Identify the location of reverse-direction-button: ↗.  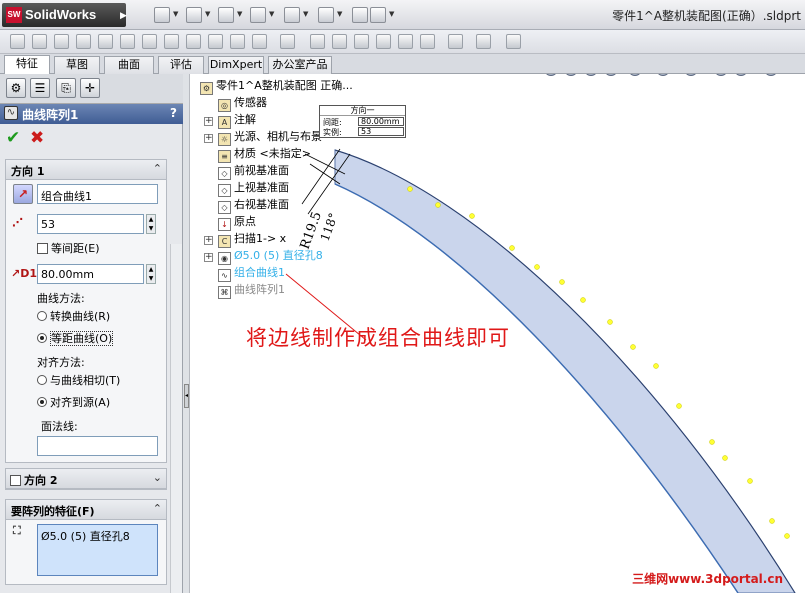
(23, 194).